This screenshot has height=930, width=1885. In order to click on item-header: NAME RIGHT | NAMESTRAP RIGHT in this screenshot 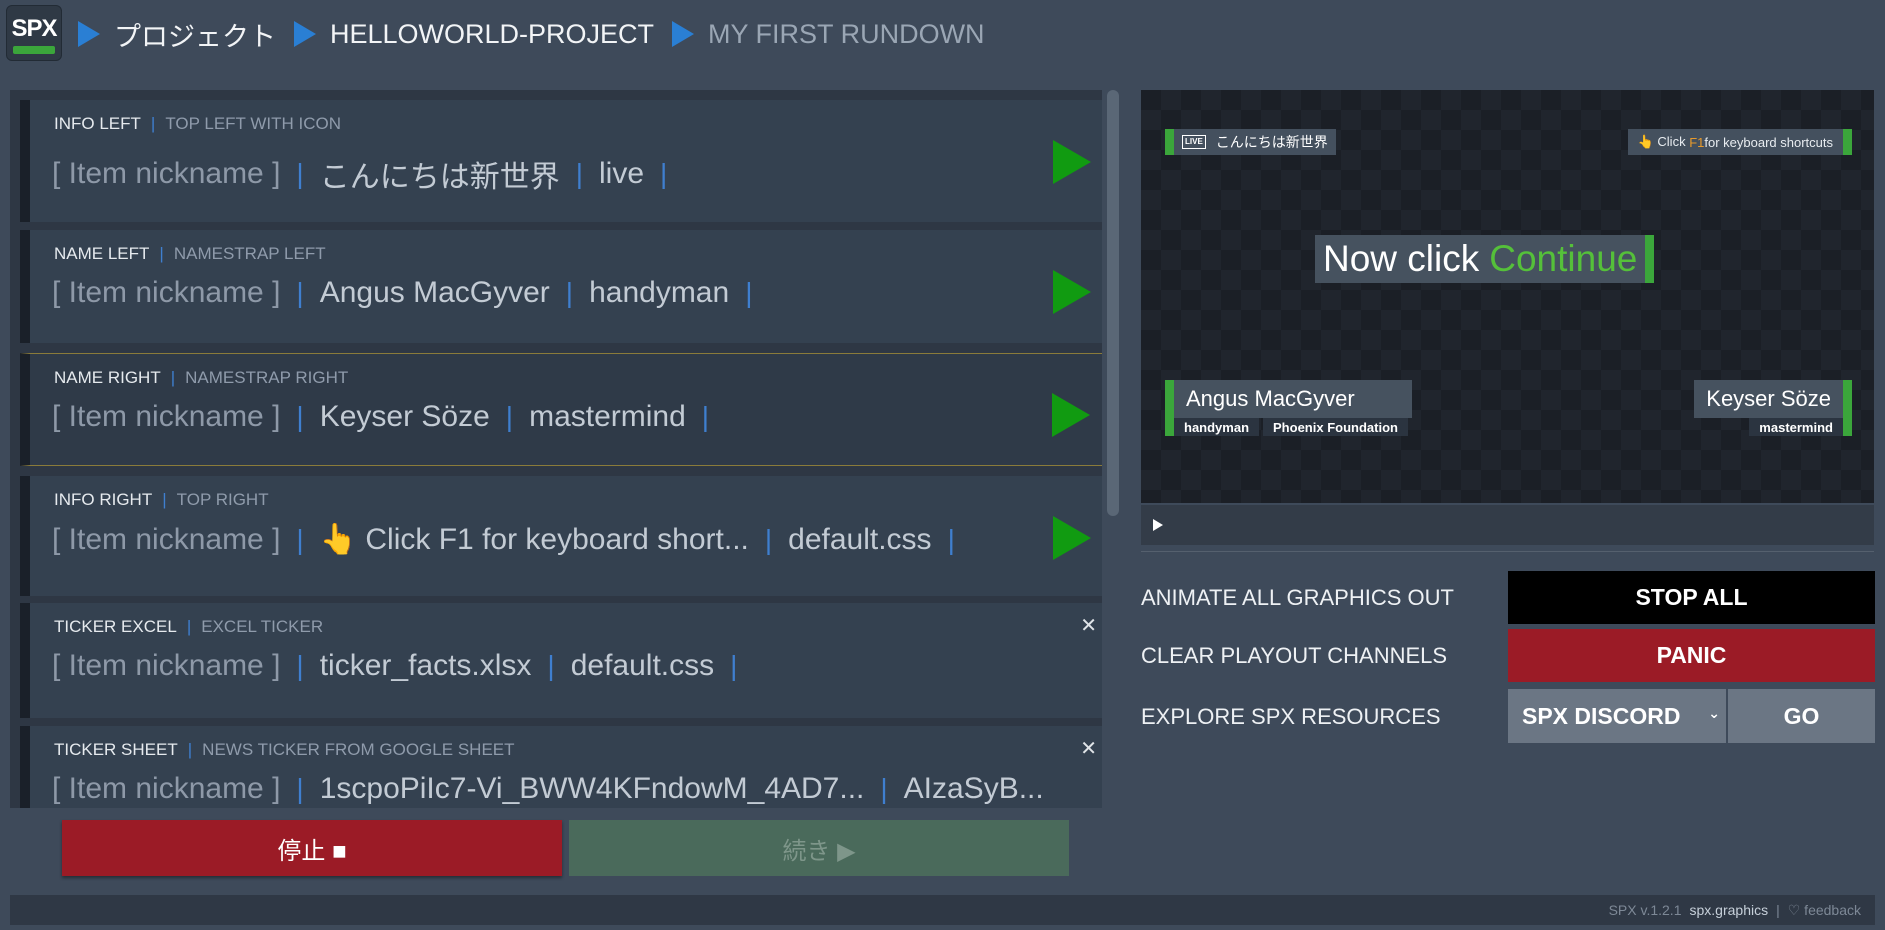, I will do `click(201, 377)`.